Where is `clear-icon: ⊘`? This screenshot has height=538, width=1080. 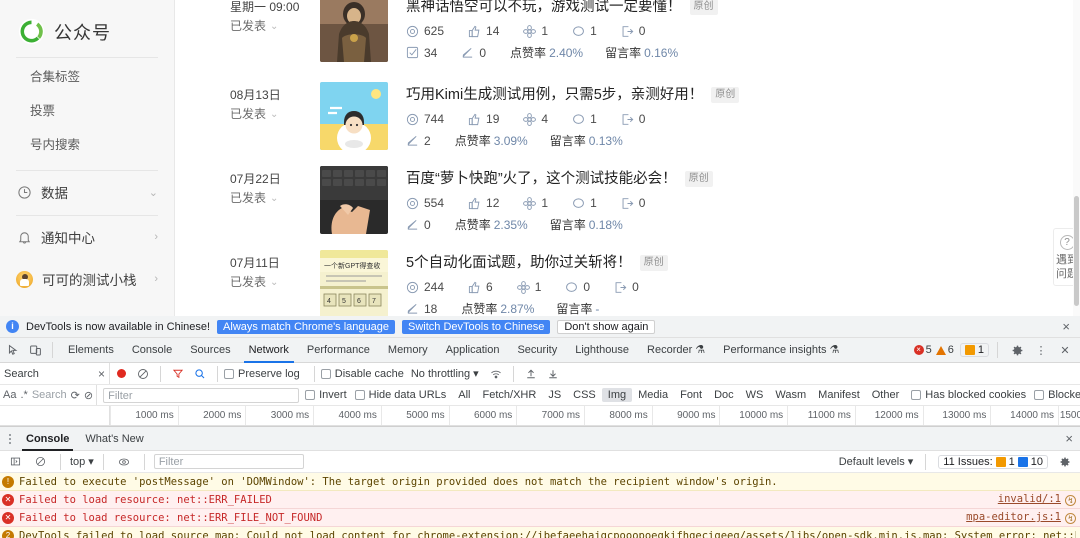 clear-icon: ⊘ is located at coordinates (88, 395).